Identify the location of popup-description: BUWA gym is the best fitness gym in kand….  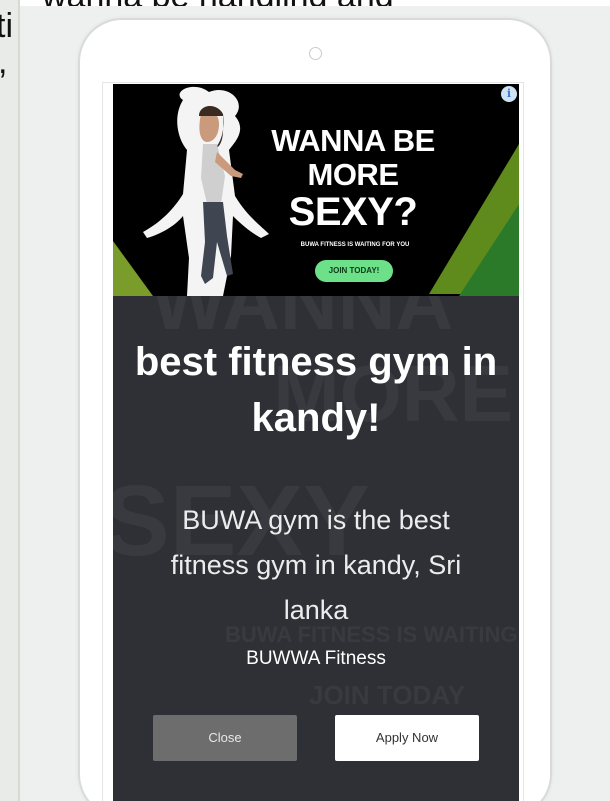
(316, 565).